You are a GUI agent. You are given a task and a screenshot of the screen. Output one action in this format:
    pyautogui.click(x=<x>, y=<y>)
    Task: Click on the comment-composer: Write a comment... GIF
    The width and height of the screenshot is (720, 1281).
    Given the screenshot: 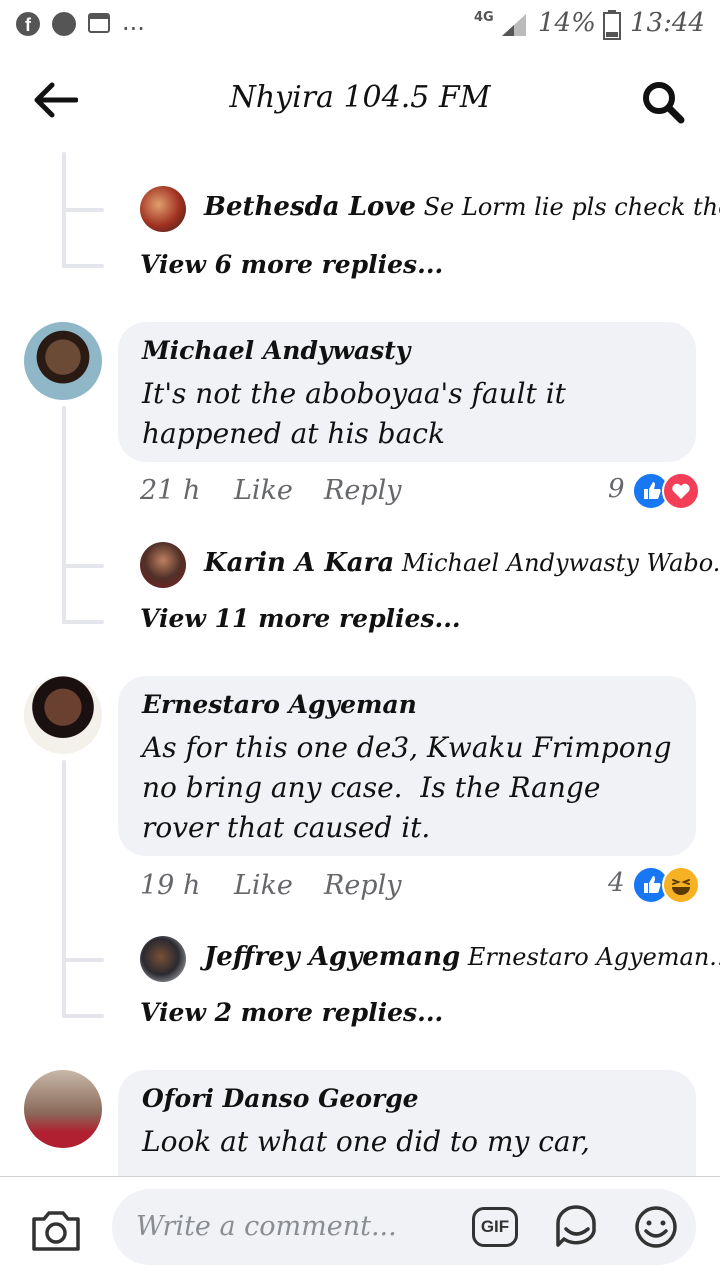 What is the action you would take?
    pyautogui.click(x=360, y=1228)
    